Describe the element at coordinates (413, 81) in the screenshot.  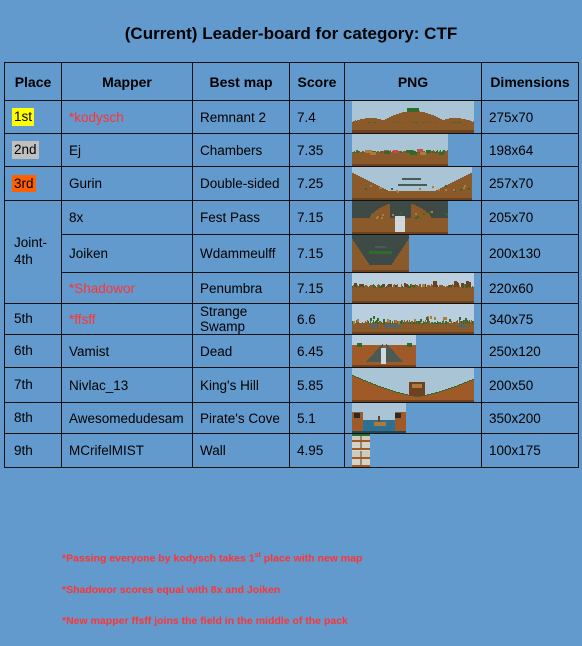
I see `column-header-png: PNG` at that location.